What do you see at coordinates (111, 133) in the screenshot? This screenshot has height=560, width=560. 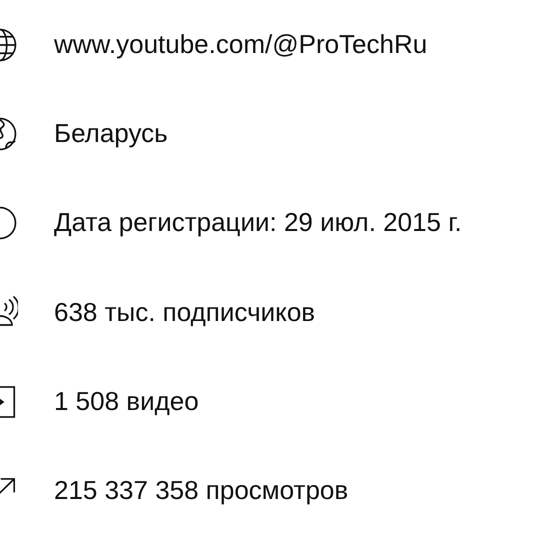 I see `detail-text: Беларусь` at bounding box center [111, 133].